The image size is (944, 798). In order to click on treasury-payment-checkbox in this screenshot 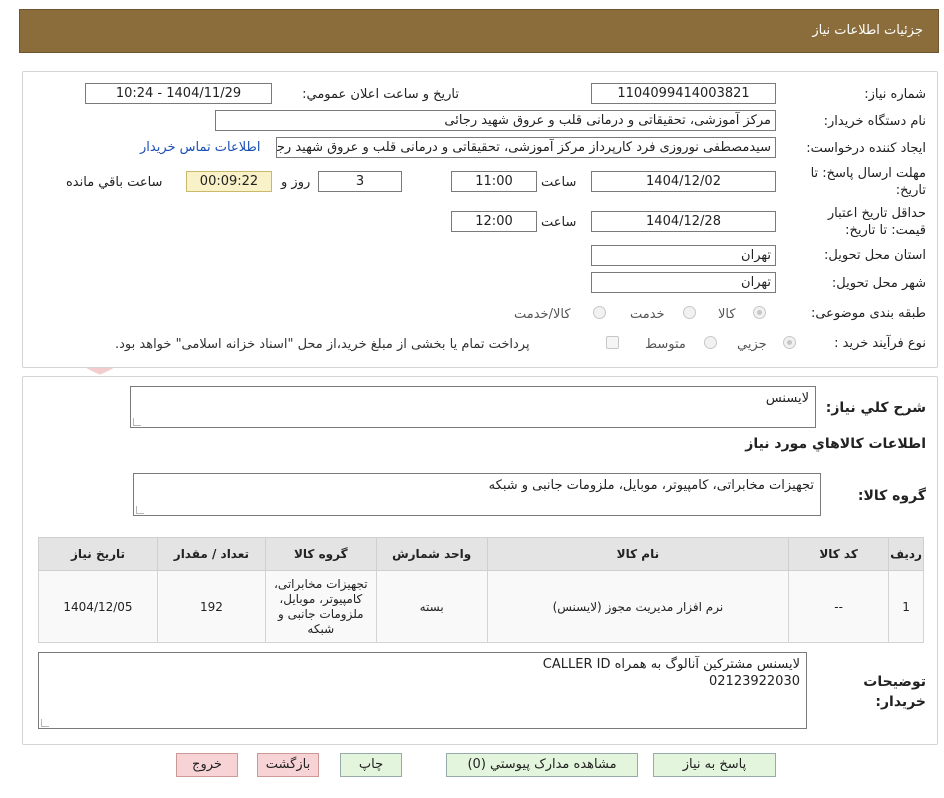, I will do `click(612, 342)`.